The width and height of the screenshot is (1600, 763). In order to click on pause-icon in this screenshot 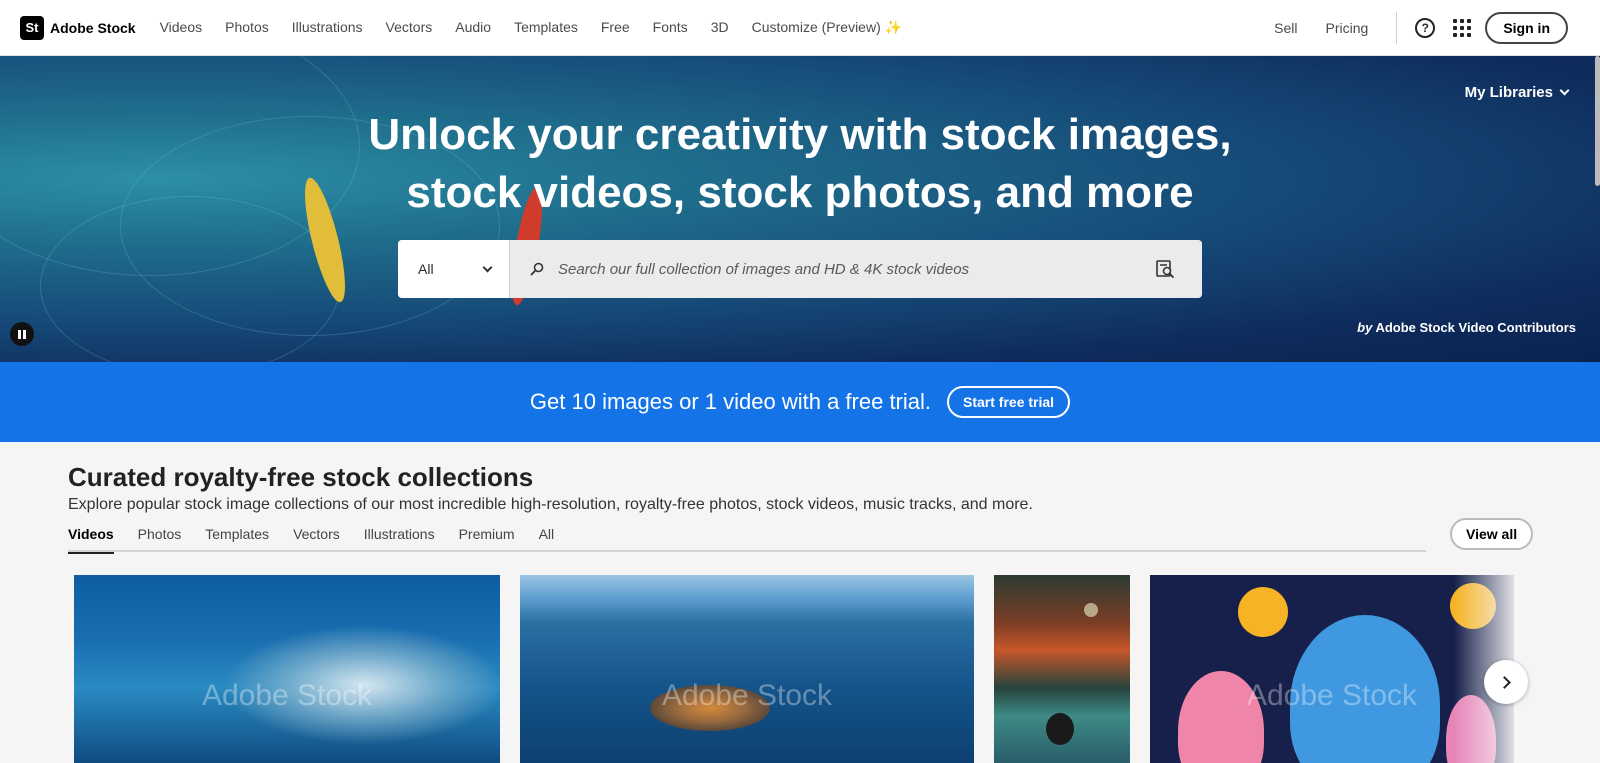, I will do `click(19, 334)`.